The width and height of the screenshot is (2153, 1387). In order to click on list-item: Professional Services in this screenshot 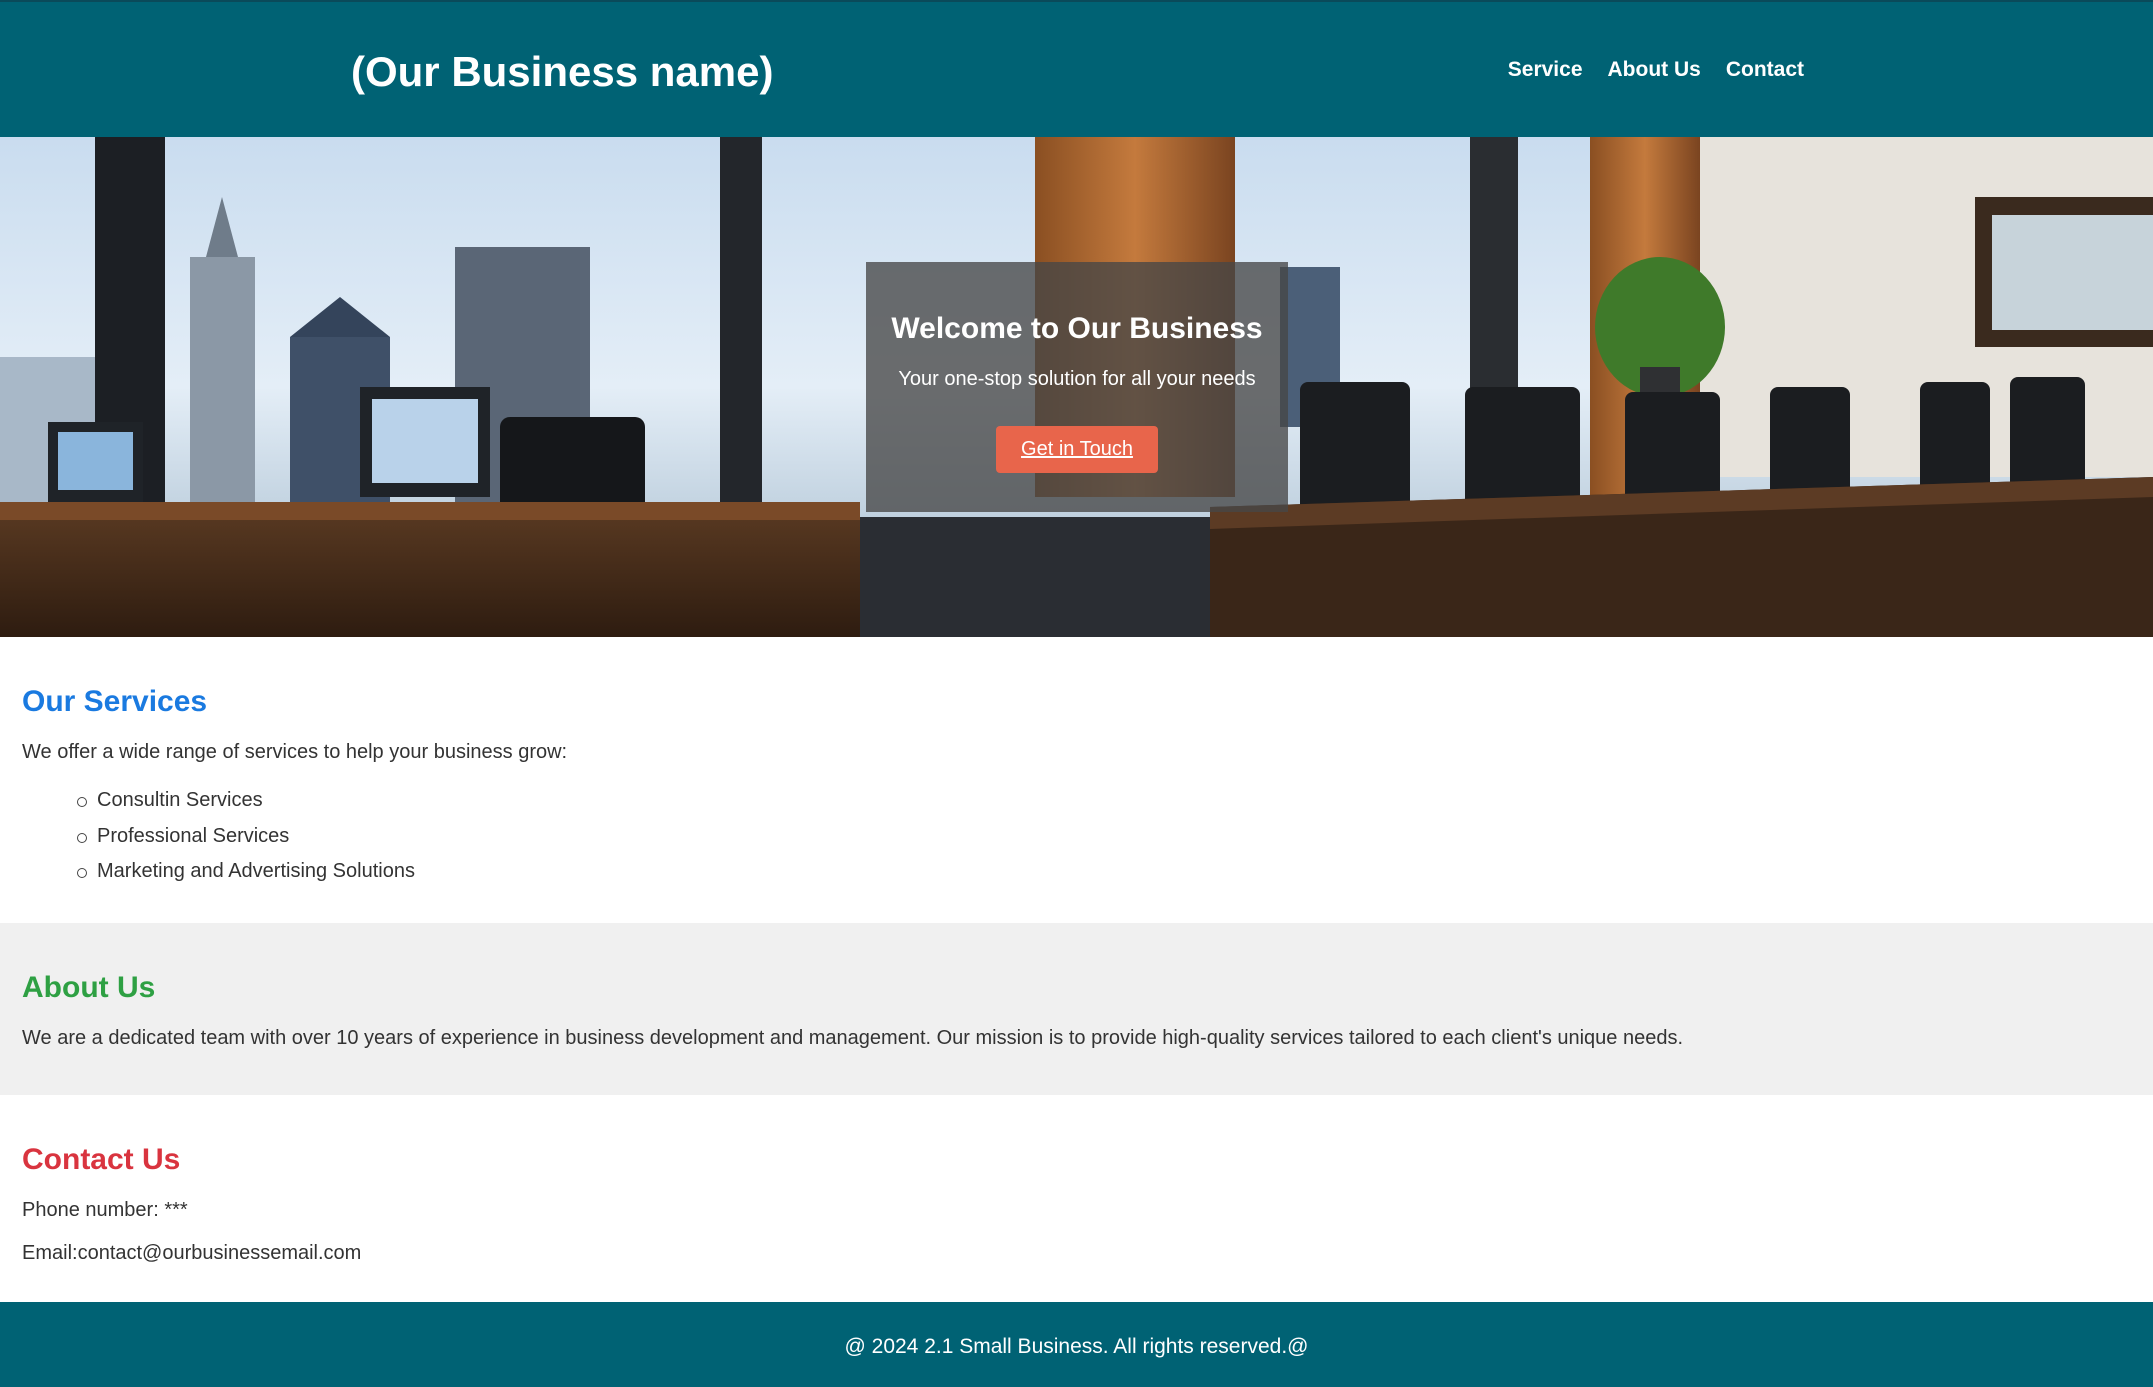, I will do `click(246, 837)`.